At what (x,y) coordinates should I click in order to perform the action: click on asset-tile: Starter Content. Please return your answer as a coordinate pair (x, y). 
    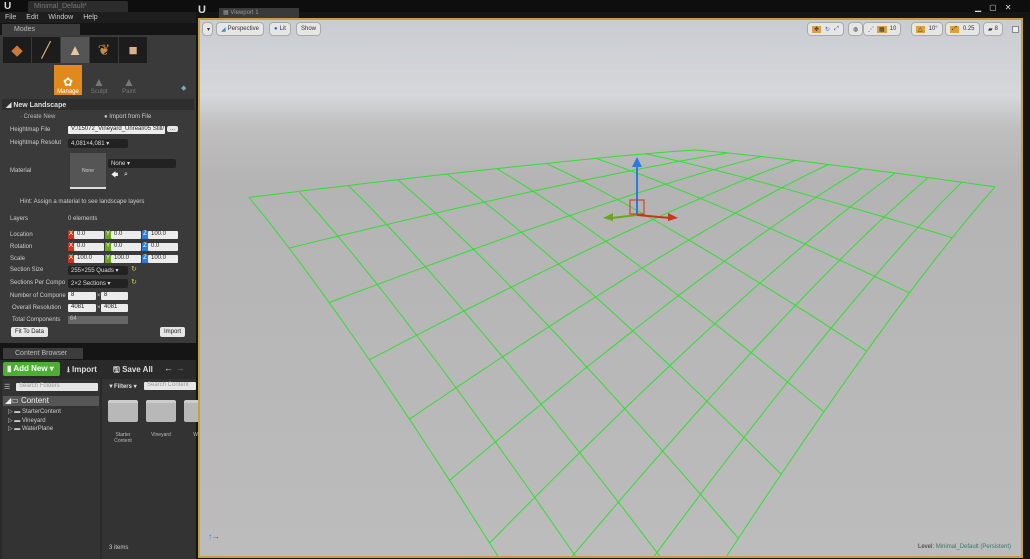
    Looking at the image, I should click on (123, 425).